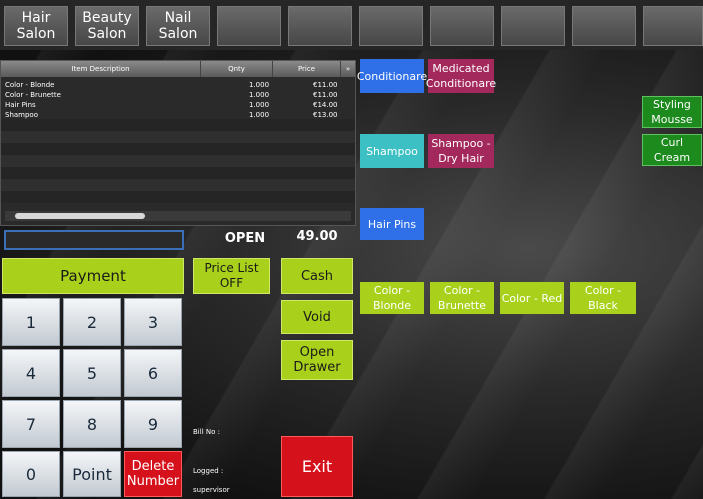 This screenshot has width=703, height=499. I want to click on exit-button: Exit, so click(317, 466).